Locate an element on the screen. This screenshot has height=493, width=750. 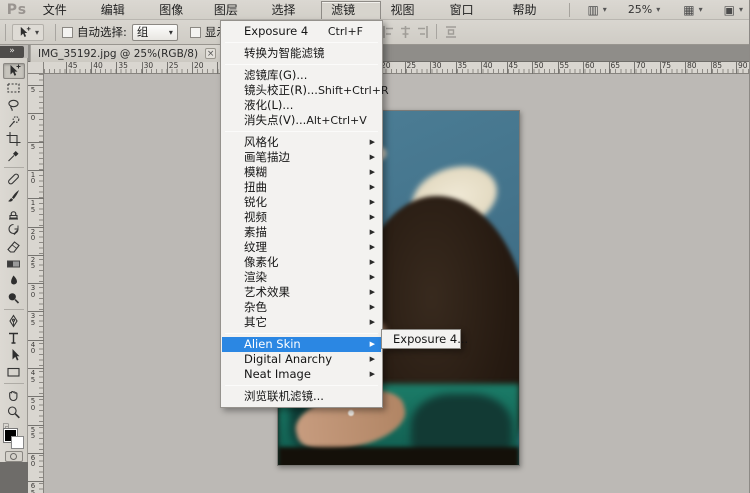
move-tool is located at coordinates (13, 71).